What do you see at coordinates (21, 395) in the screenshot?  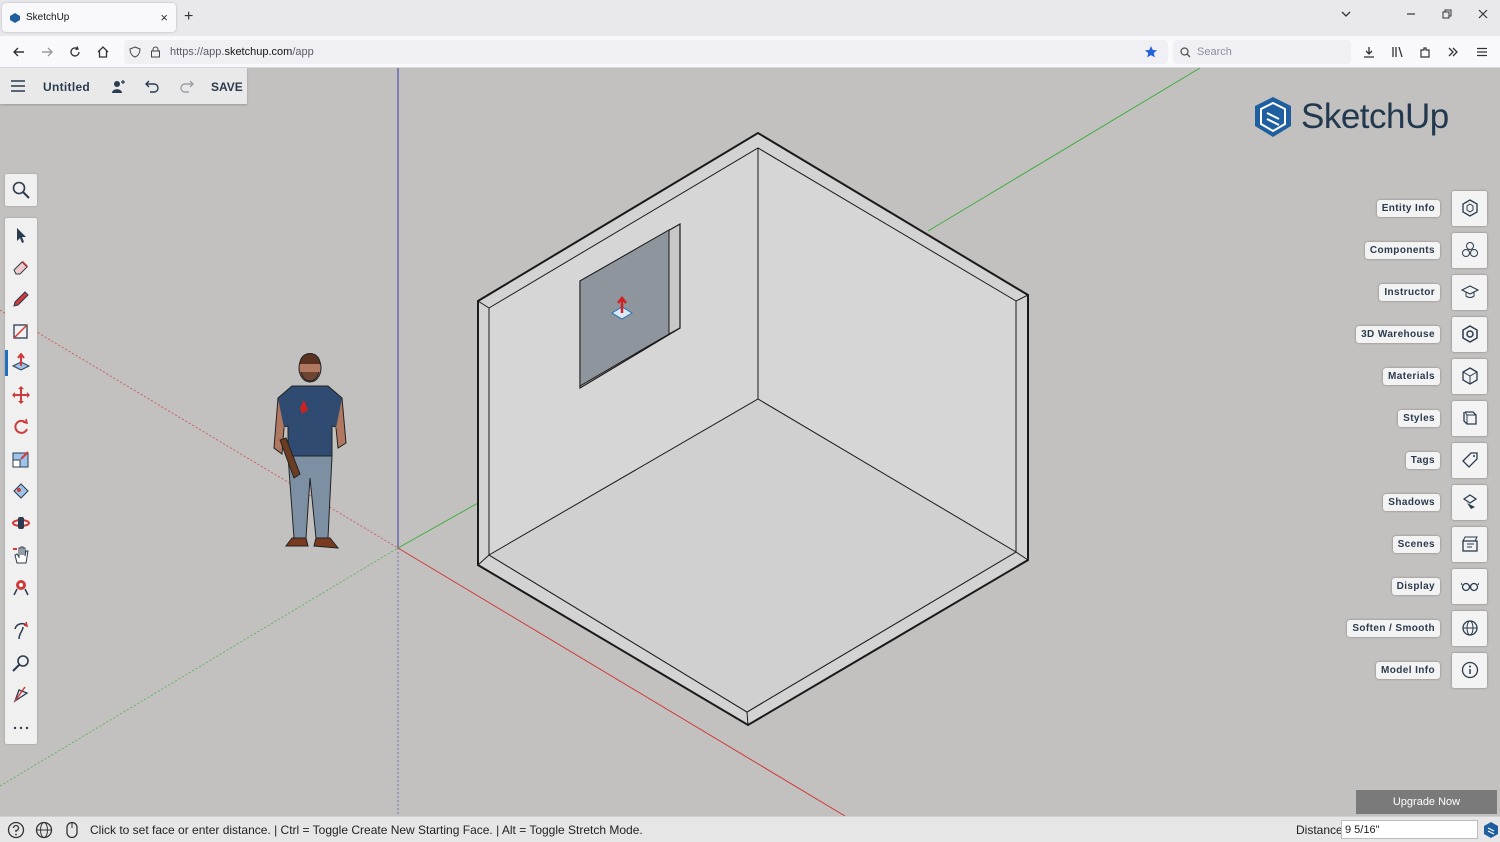 I see `move-icon` at bounding box center [21, 395].